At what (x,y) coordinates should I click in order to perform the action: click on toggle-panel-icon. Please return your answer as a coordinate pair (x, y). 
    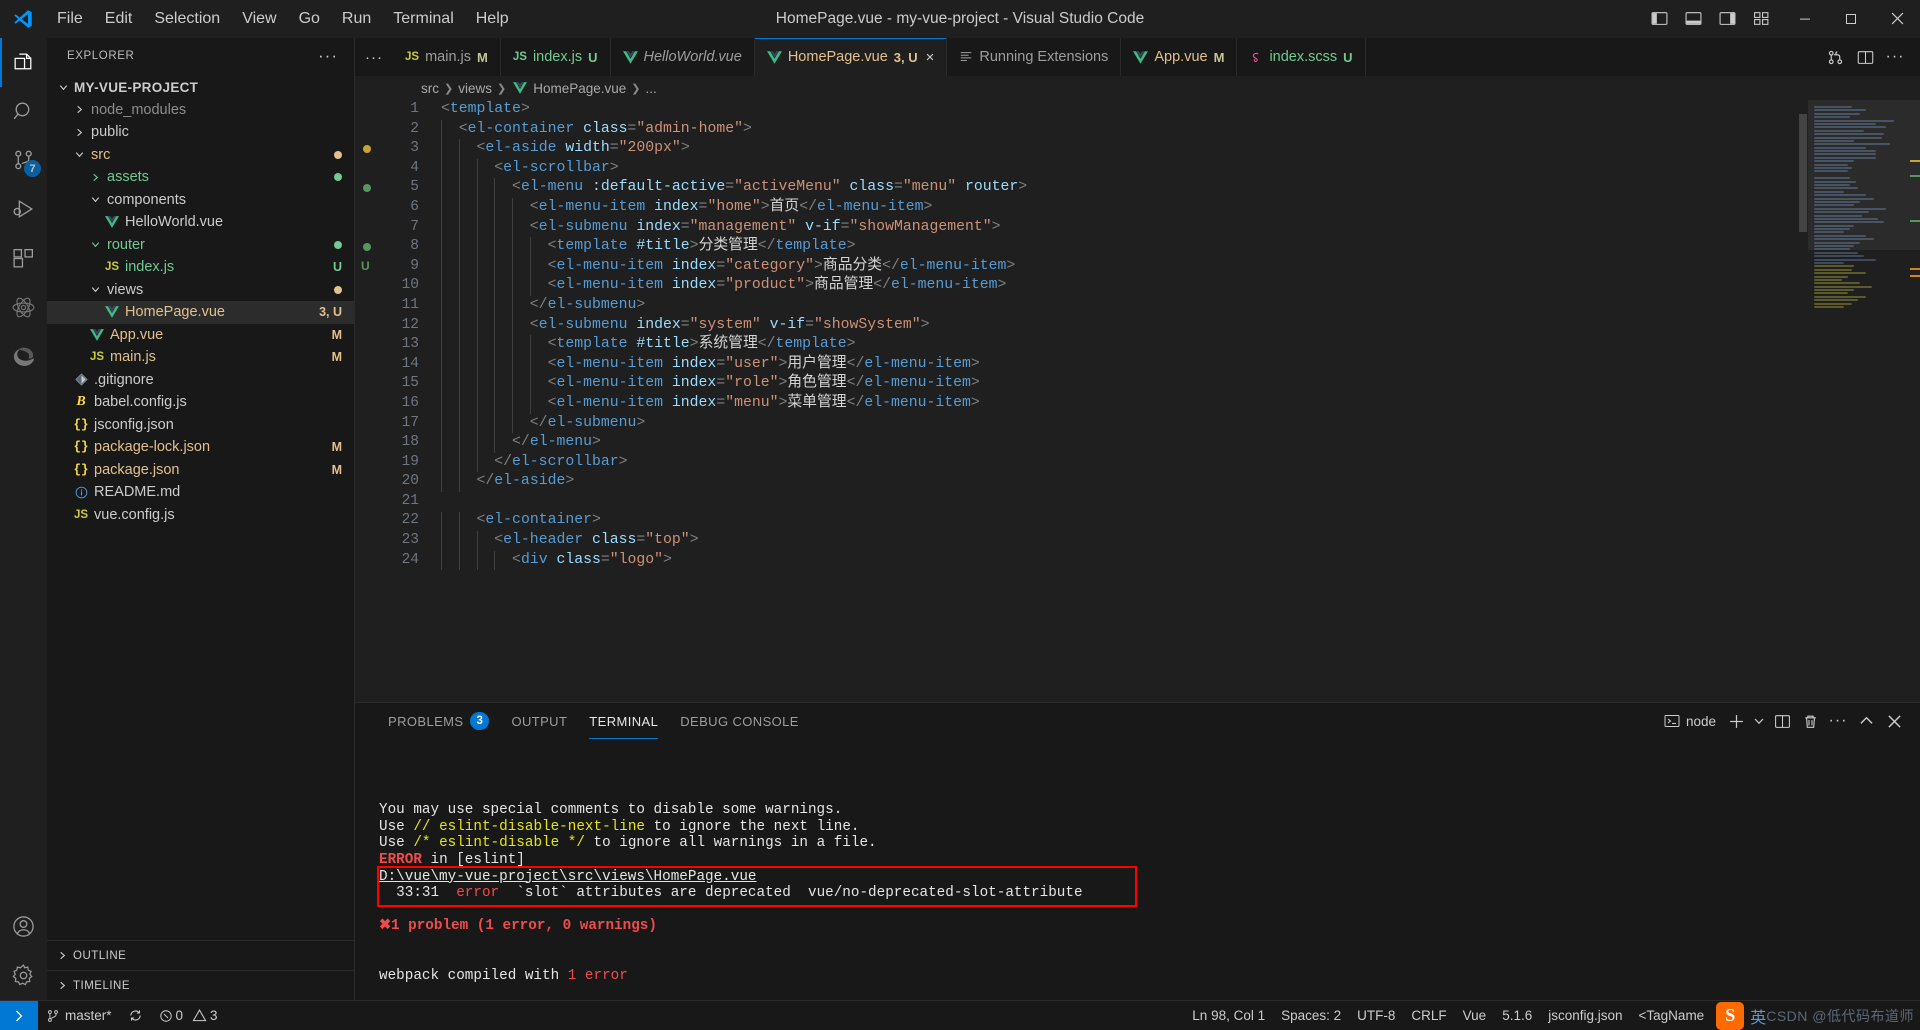
    Looking at the image, I should click on (1693, 19).